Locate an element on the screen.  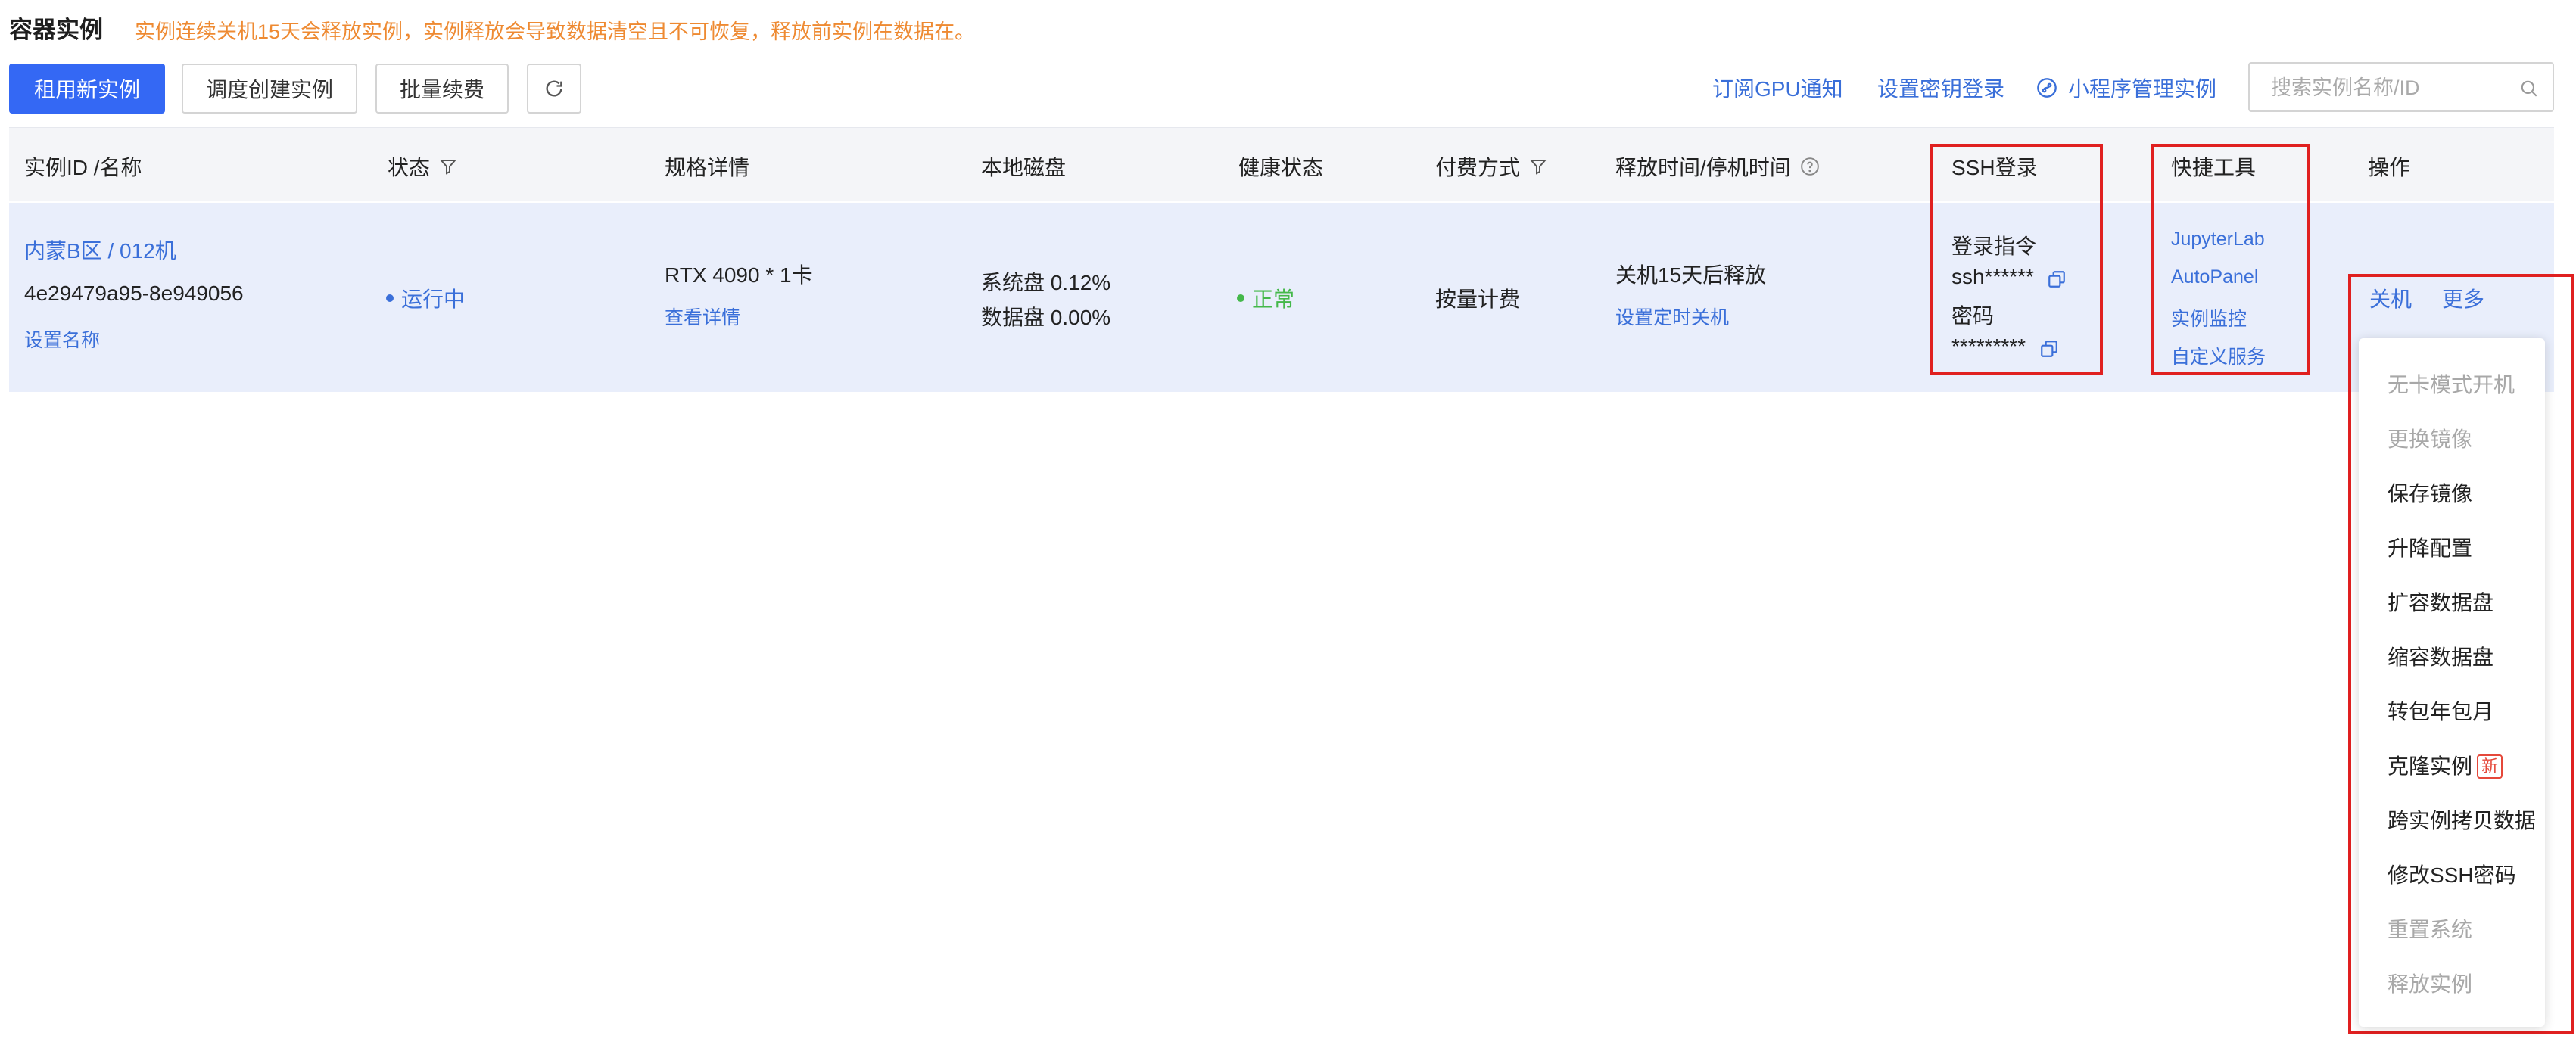
menu-item-save-image: 保存镜像 is located at coordinates (2430, 492).